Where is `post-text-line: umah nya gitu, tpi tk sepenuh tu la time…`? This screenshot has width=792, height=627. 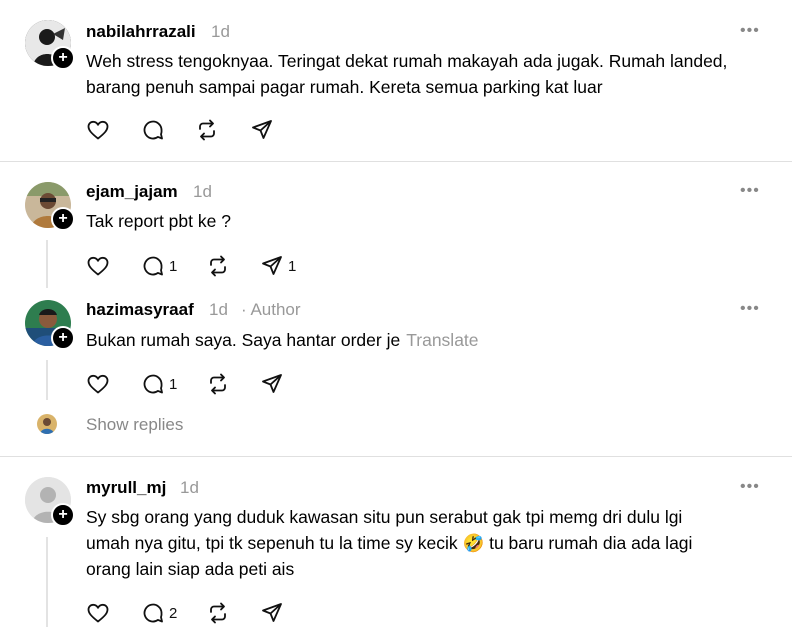
post-text-line: umah nya gitu, tpi tk sepenuh tu la time… is located at coordinates (389, 543).